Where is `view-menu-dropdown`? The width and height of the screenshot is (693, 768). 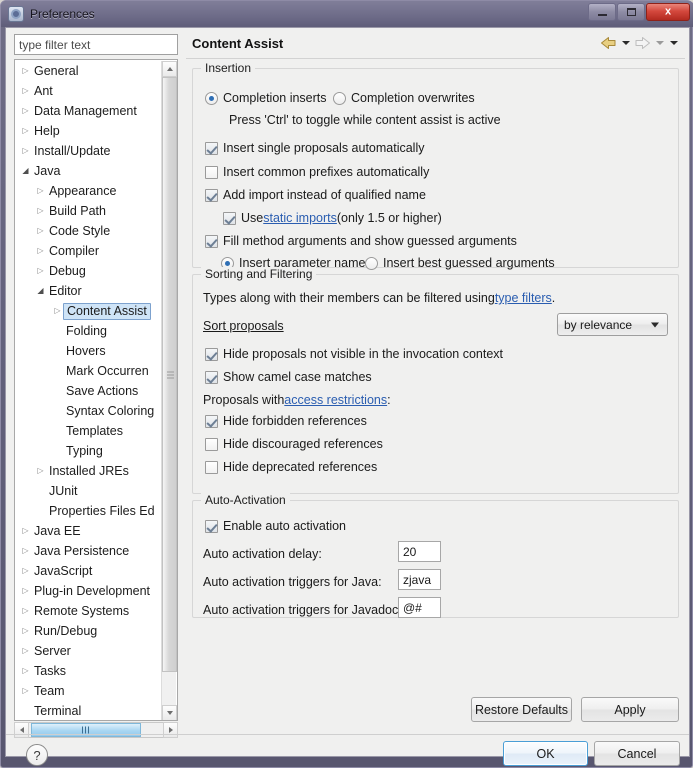 view-menu-dropdown is located at coordinates (673, 43).